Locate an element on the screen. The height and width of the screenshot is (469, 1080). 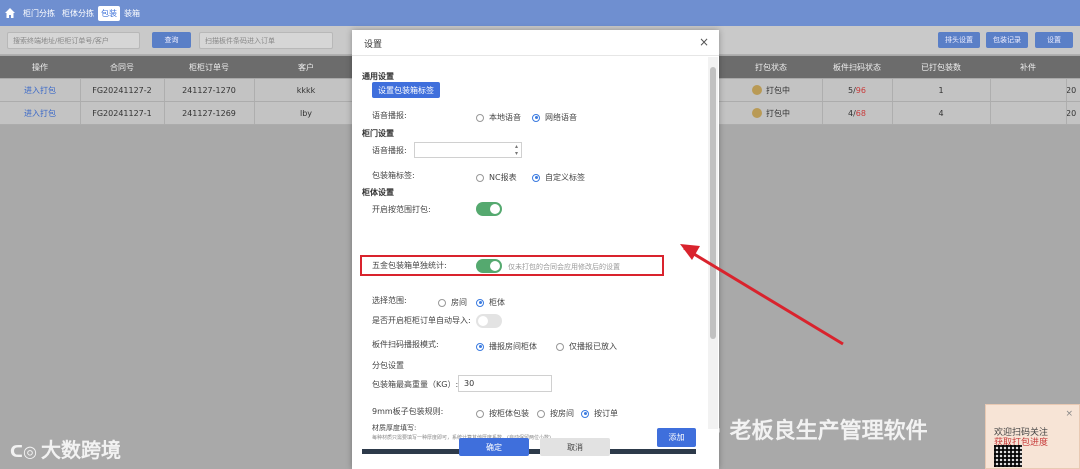
rule-label: 9mm板子包装规则: is located at coordinates (408, 411).